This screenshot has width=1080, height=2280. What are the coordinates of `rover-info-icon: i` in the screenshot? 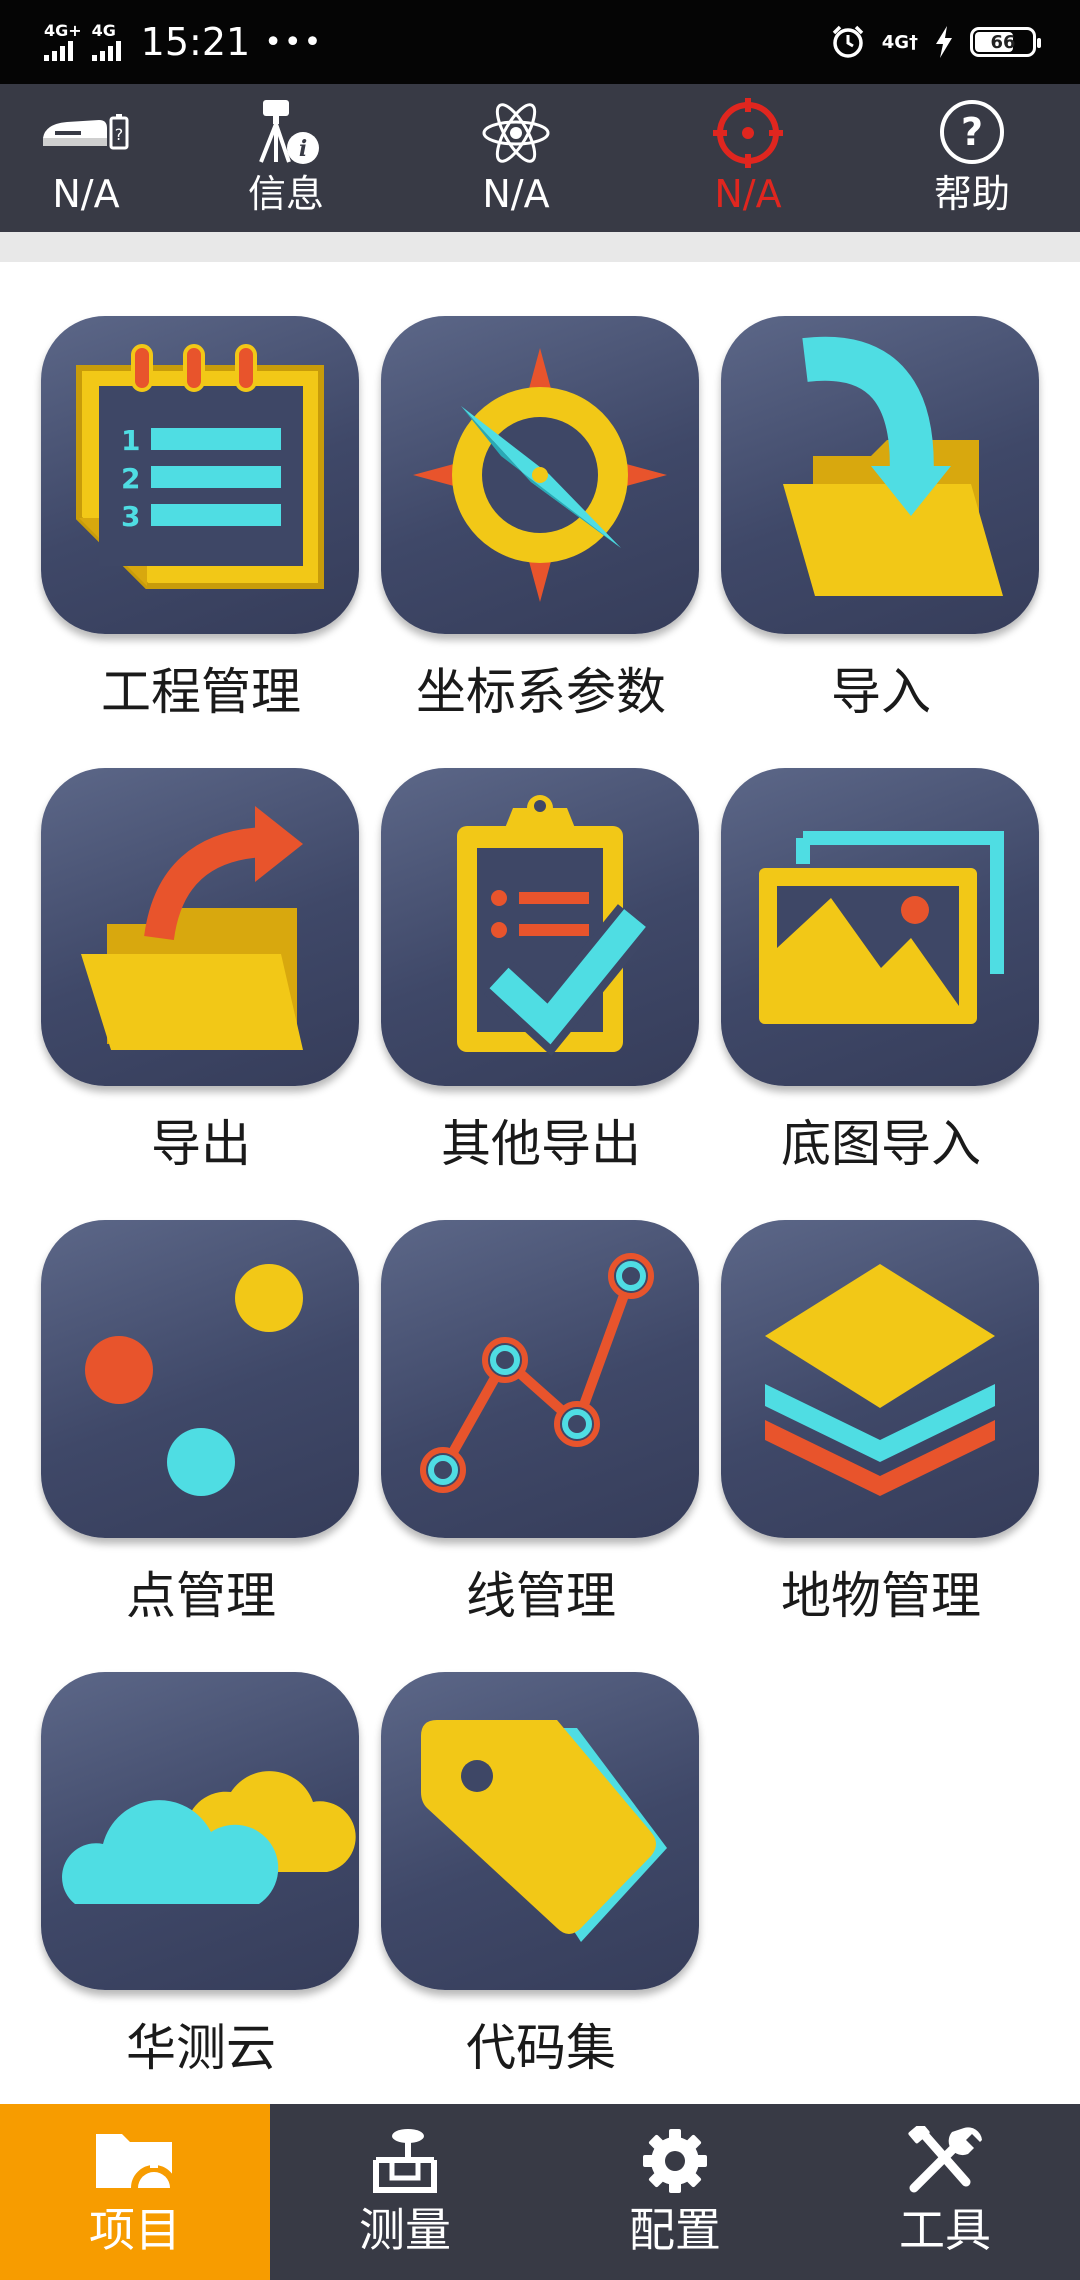 It's located at (289, 132).